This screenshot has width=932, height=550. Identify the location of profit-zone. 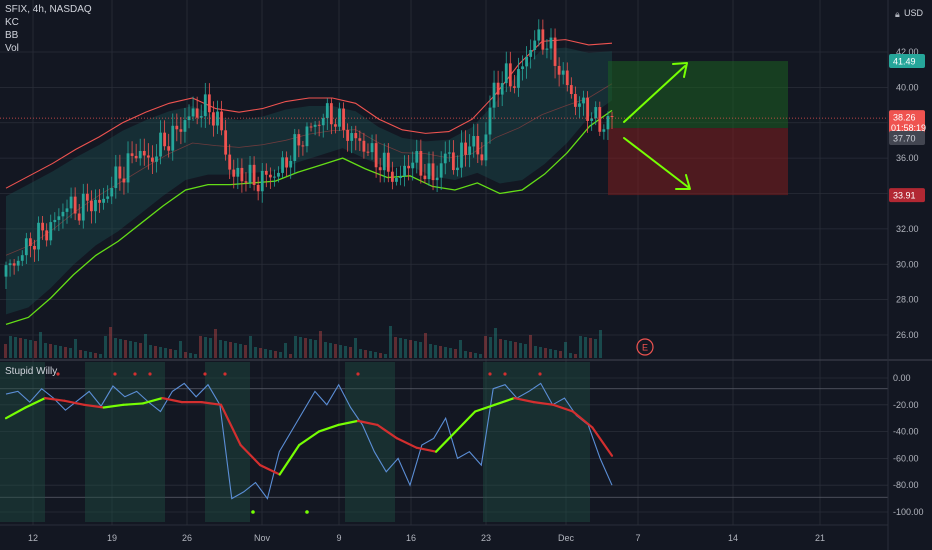
(698, 95).